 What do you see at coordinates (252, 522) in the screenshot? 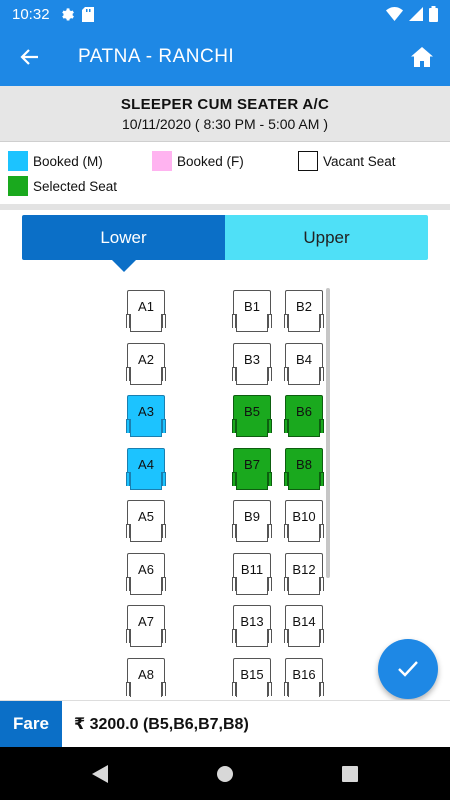
I see `seat-b9: B9` at bounding box center [252, 522].